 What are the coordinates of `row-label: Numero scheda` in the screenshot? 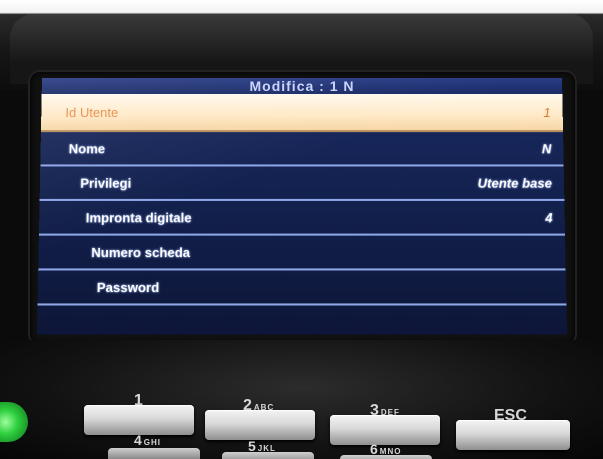 It's located at (140, 251).